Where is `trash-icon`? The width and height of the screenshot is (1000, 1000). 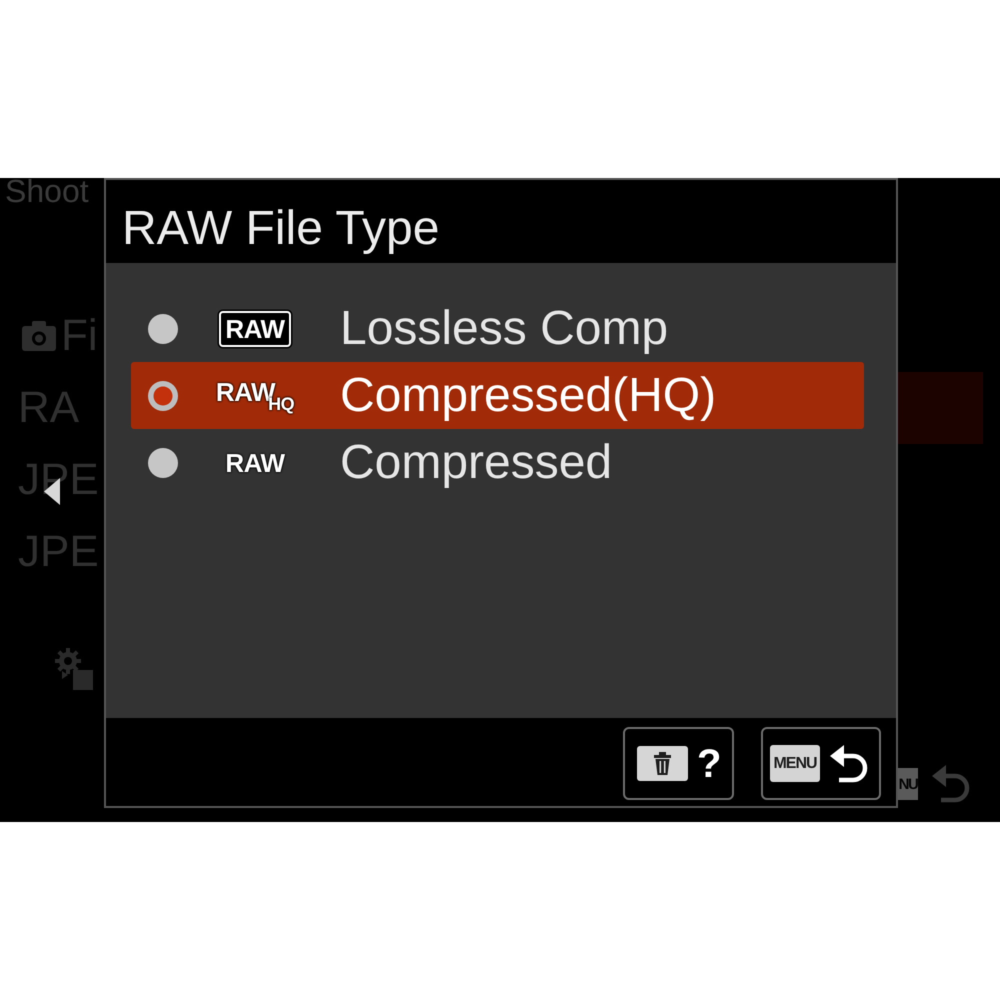
trash-icon is located at coordinates (662, 763).